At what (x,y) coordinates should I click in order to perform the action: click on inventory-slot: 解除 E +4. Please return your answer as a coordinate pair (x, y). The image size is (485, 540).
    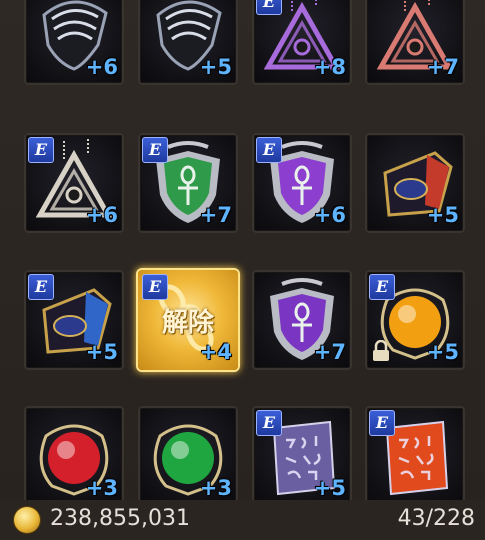
    Looking at the image, I should click on (188, 320).